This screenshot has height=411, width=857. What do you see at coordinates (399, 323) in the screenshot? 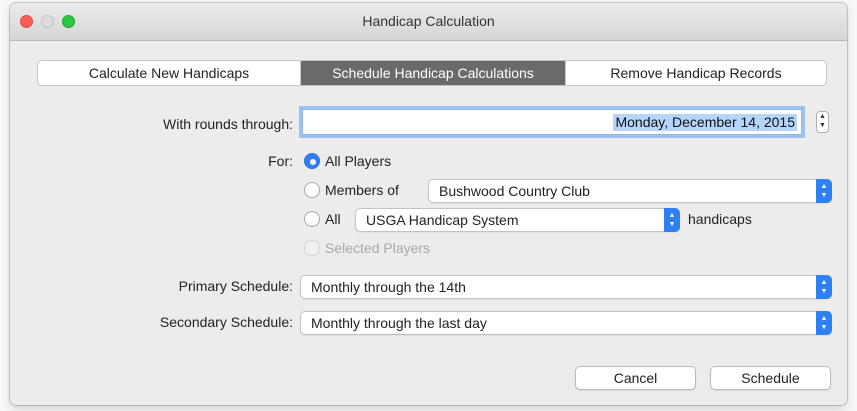
I see `secondary-schedule-value: Monthly through the last day` at bounding box center [399, 323].